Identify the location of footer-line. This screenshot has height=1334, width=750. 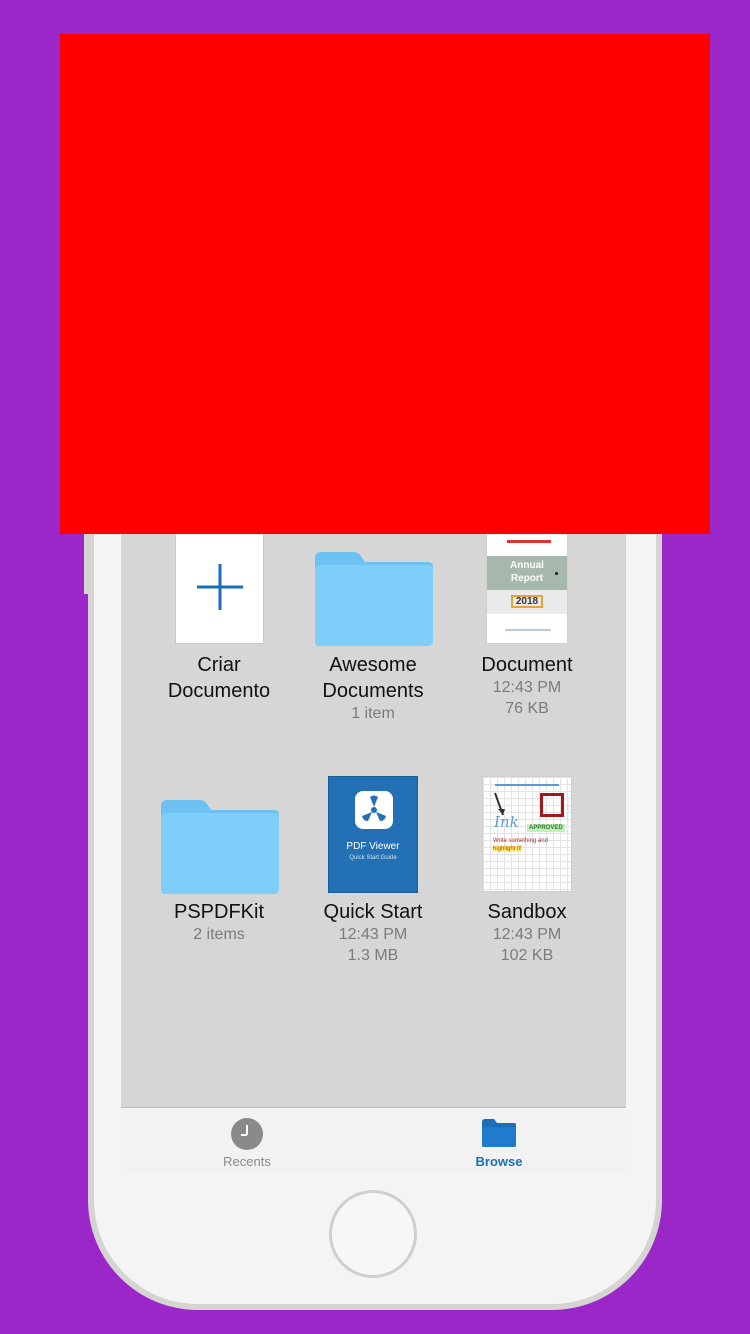
(528, 630).